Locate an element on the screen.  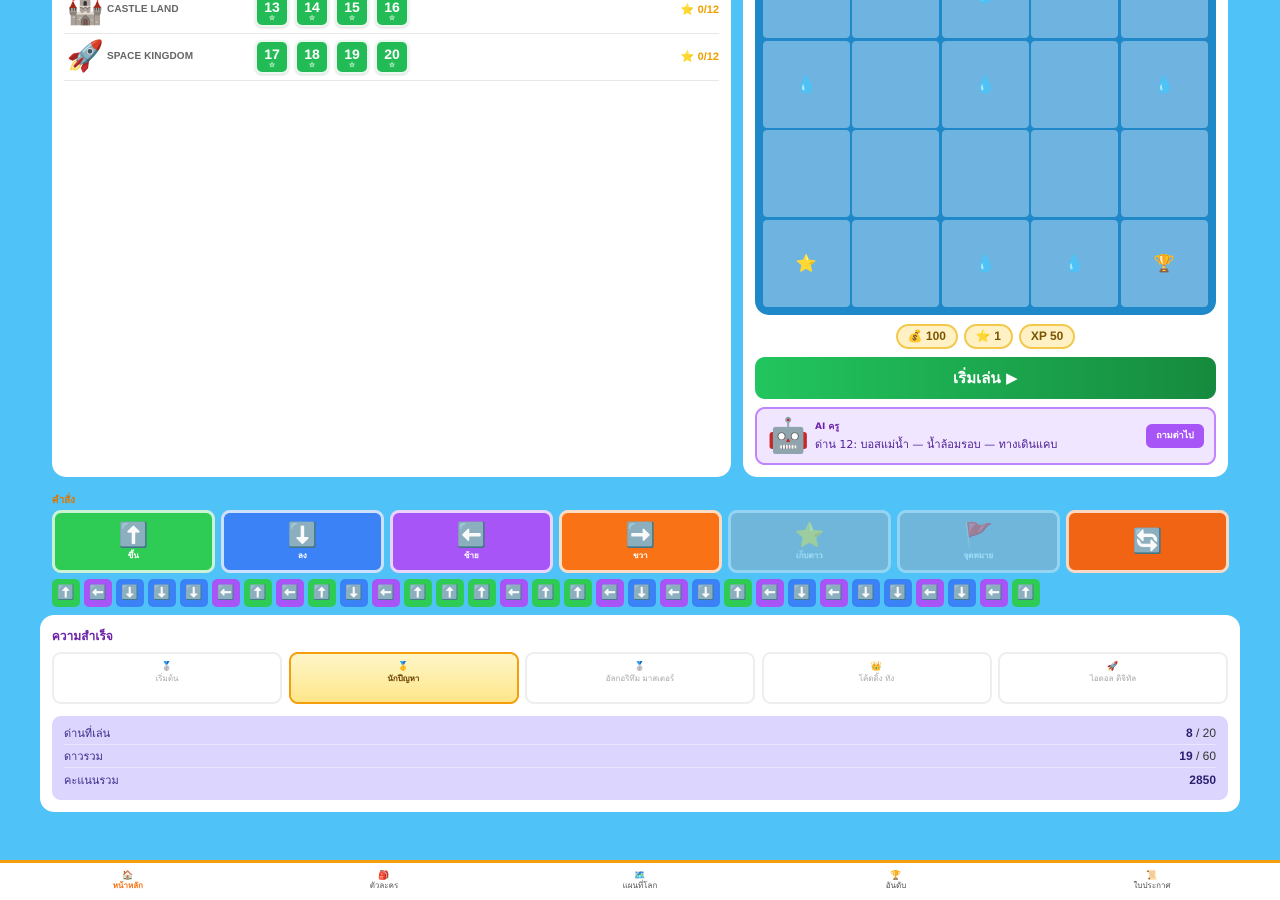
world-name: SPACE KINGDOM is located at coordinates (150, 56).